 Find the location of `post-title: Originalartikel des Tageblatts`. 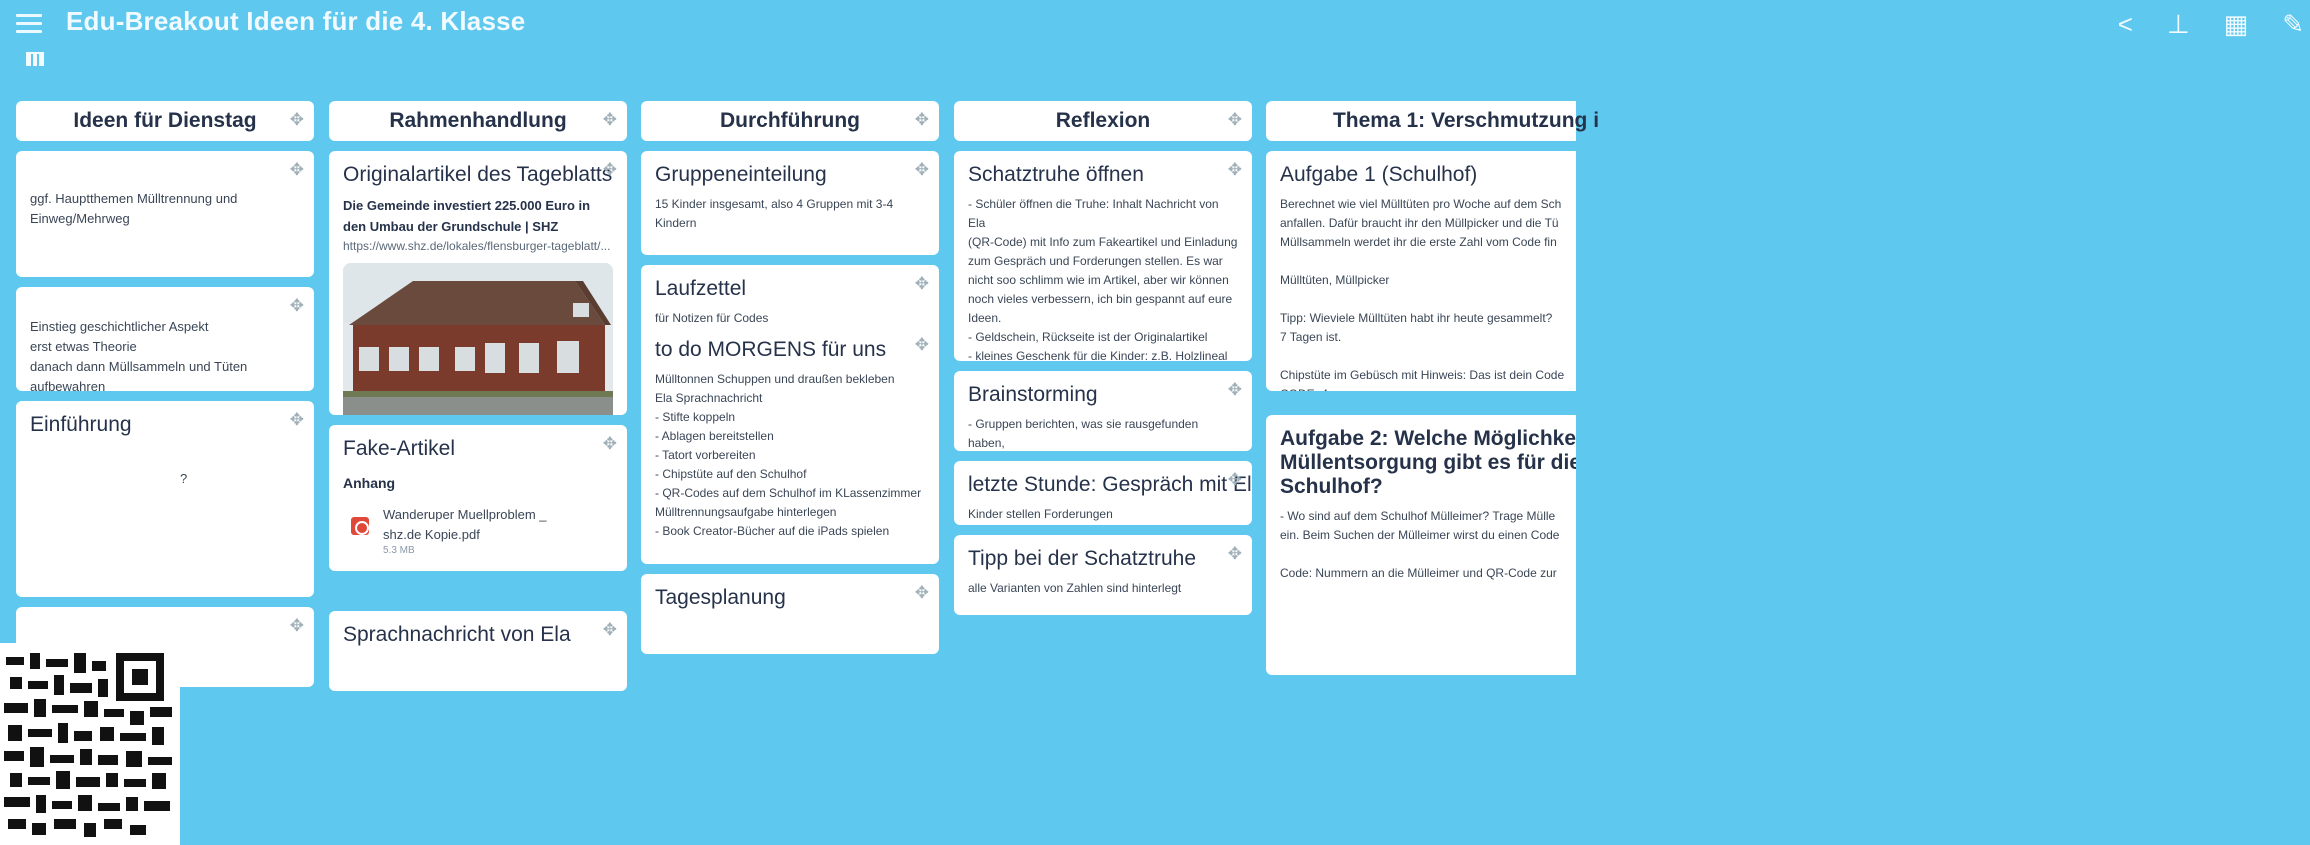

post-title: Originalartikel des Tageblatts is located at coordinates (478, 174).